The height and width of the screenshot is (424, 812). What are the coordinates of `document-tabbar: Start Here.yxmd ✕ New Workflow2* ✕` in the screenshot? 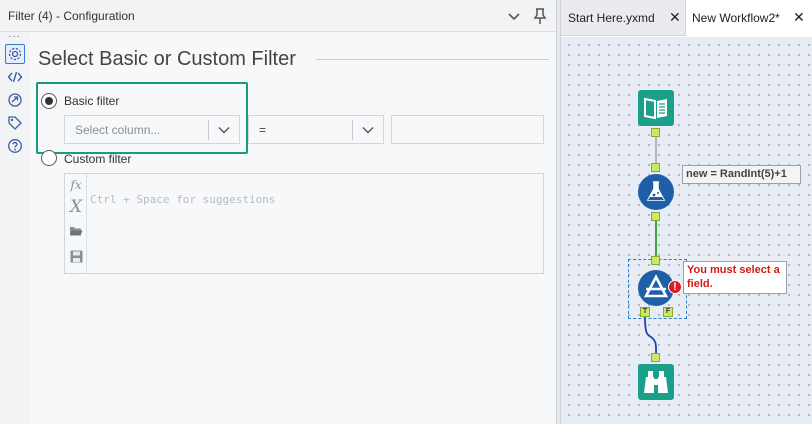 It's located at (686, 18).